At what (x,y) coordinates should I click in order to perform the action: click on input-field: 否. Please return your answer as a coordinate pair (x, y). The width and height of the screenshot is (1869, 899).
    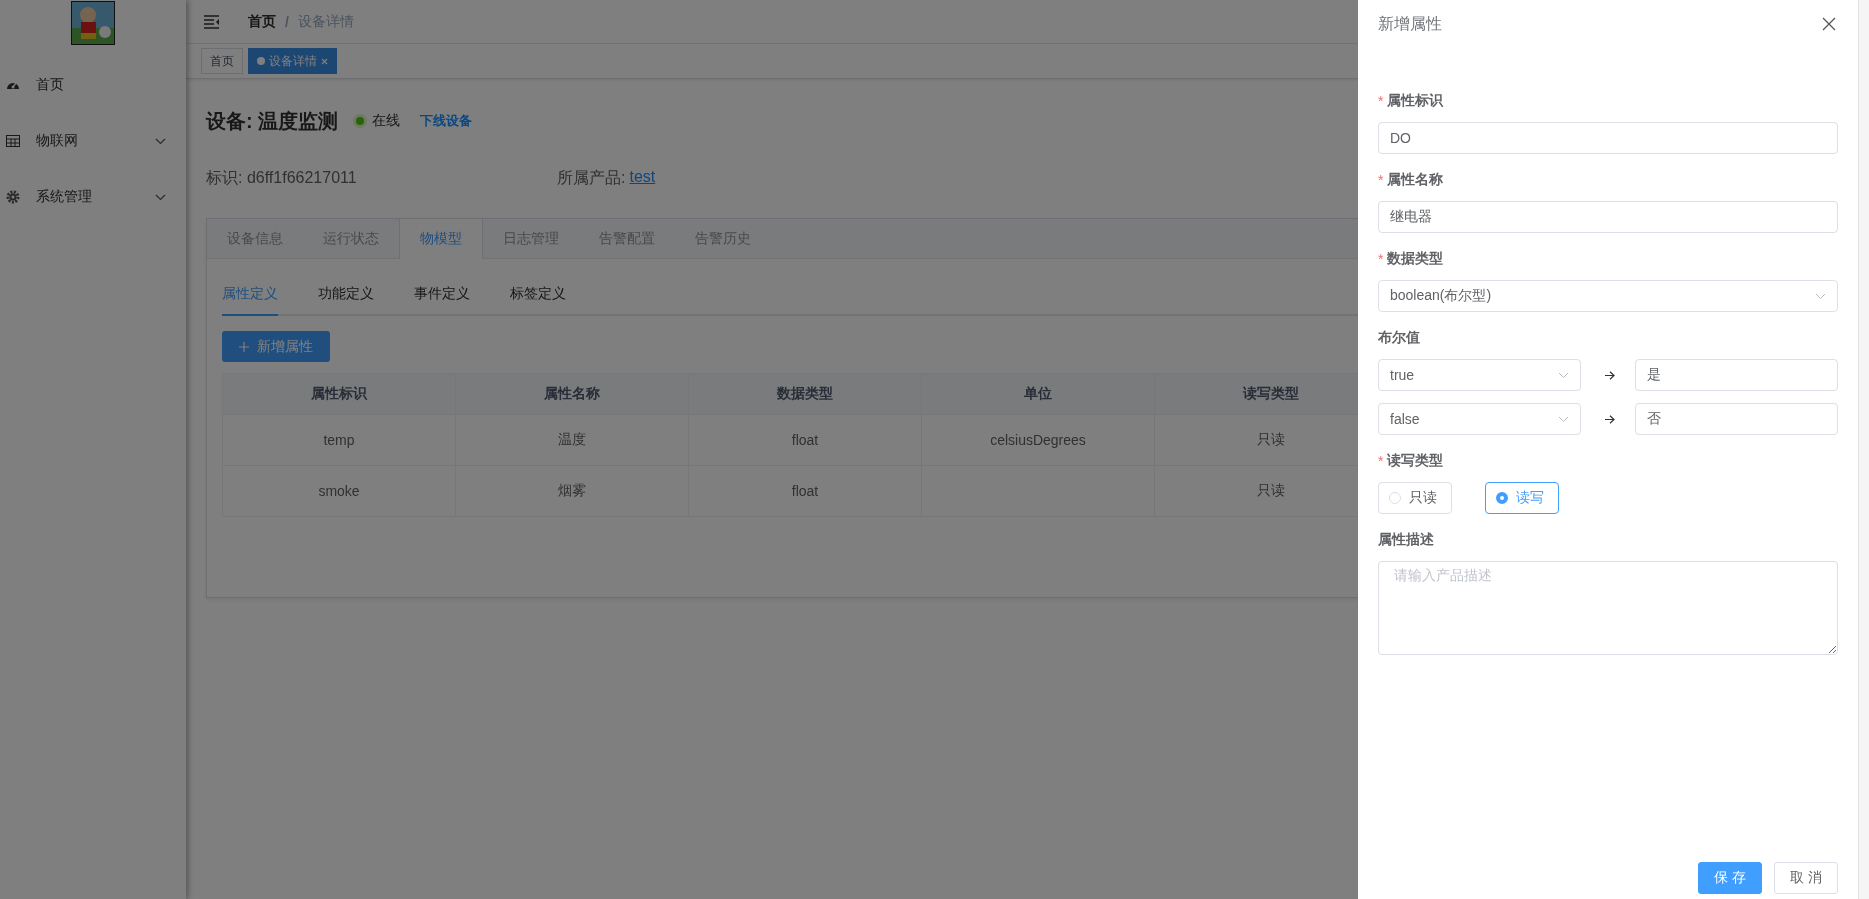
    Looking at the image, I should click on (1736, 419).